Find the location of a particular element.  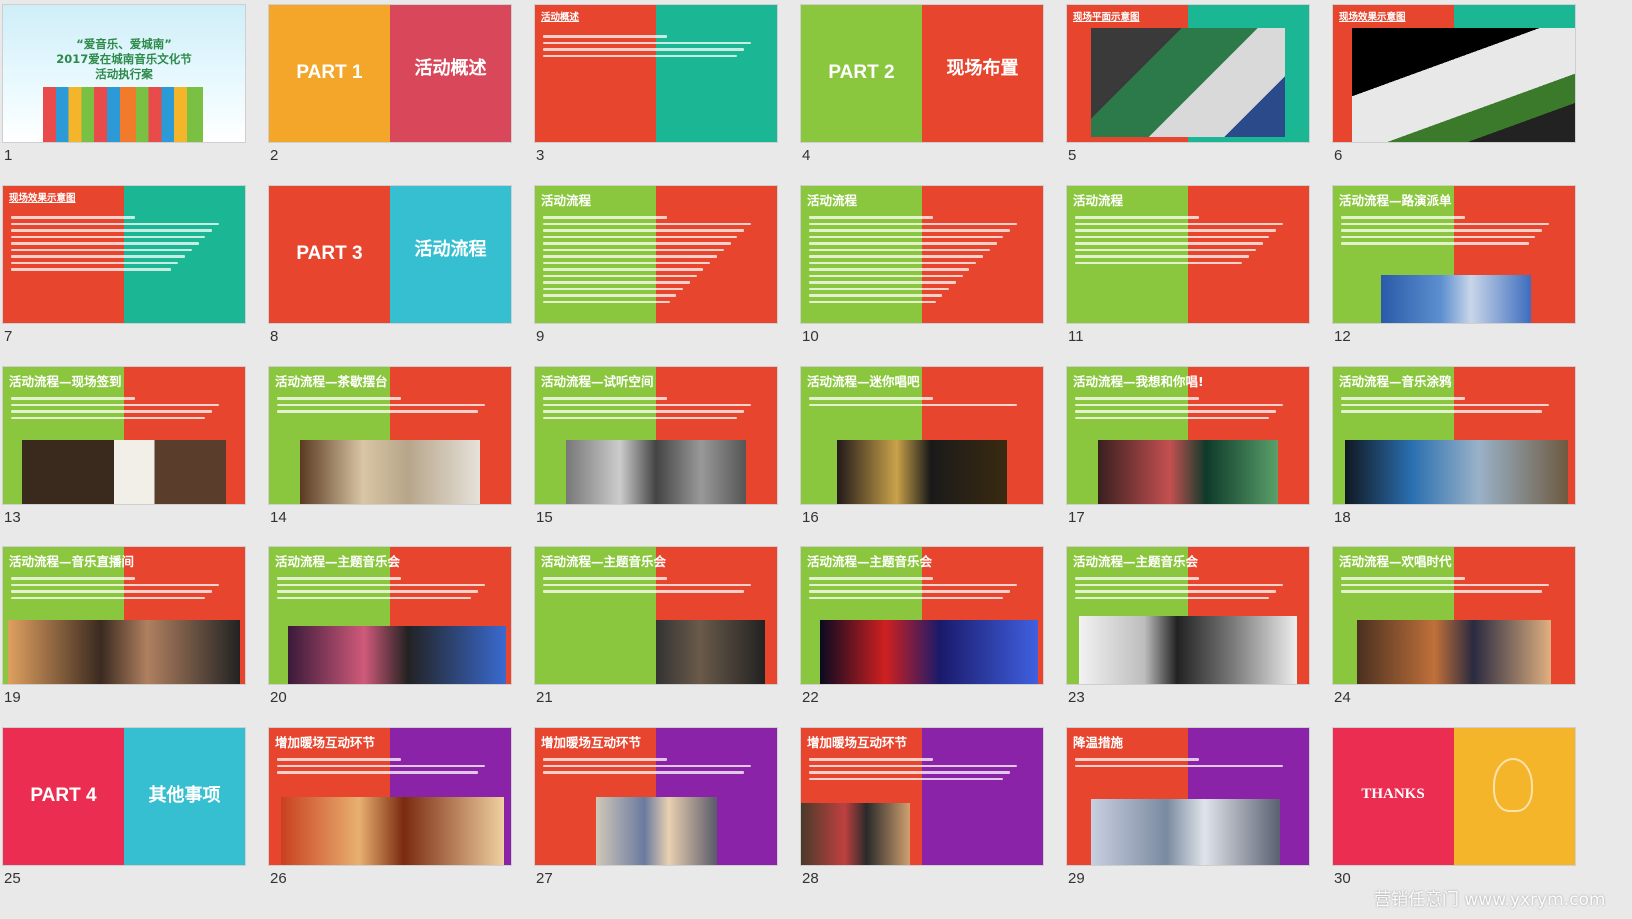

slide-preview: 活动流程—音乐涂鸦 is located at coordinates (1454, 435).